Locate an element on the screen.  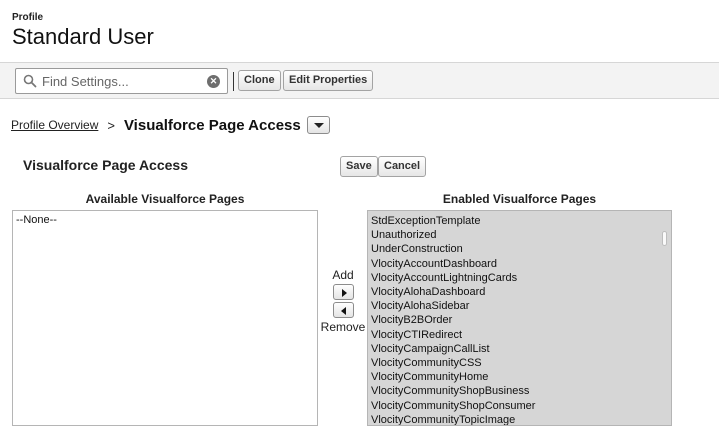
list-item: StdExceptionTemplate is located at coordinates (519, 221).